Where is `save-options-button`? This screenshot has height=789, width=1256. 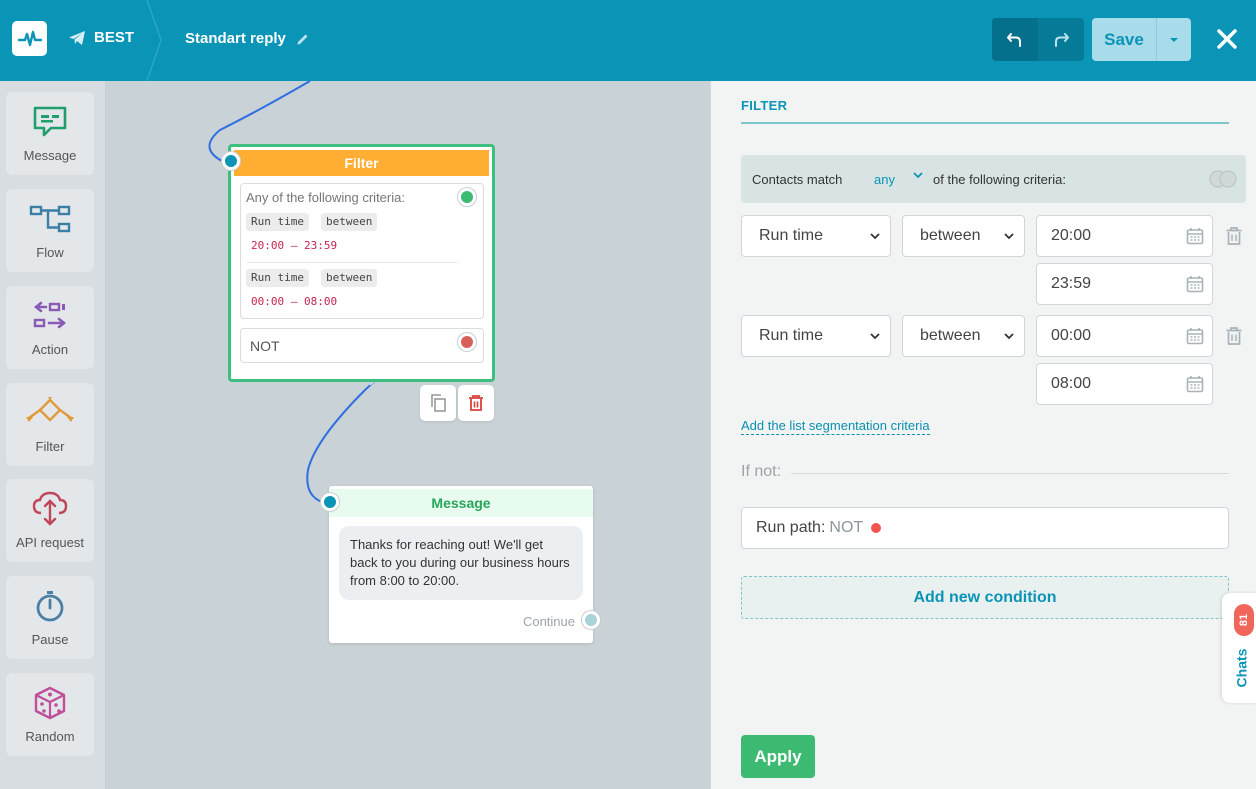 save-options-button is located at coordinates (1173, 39).